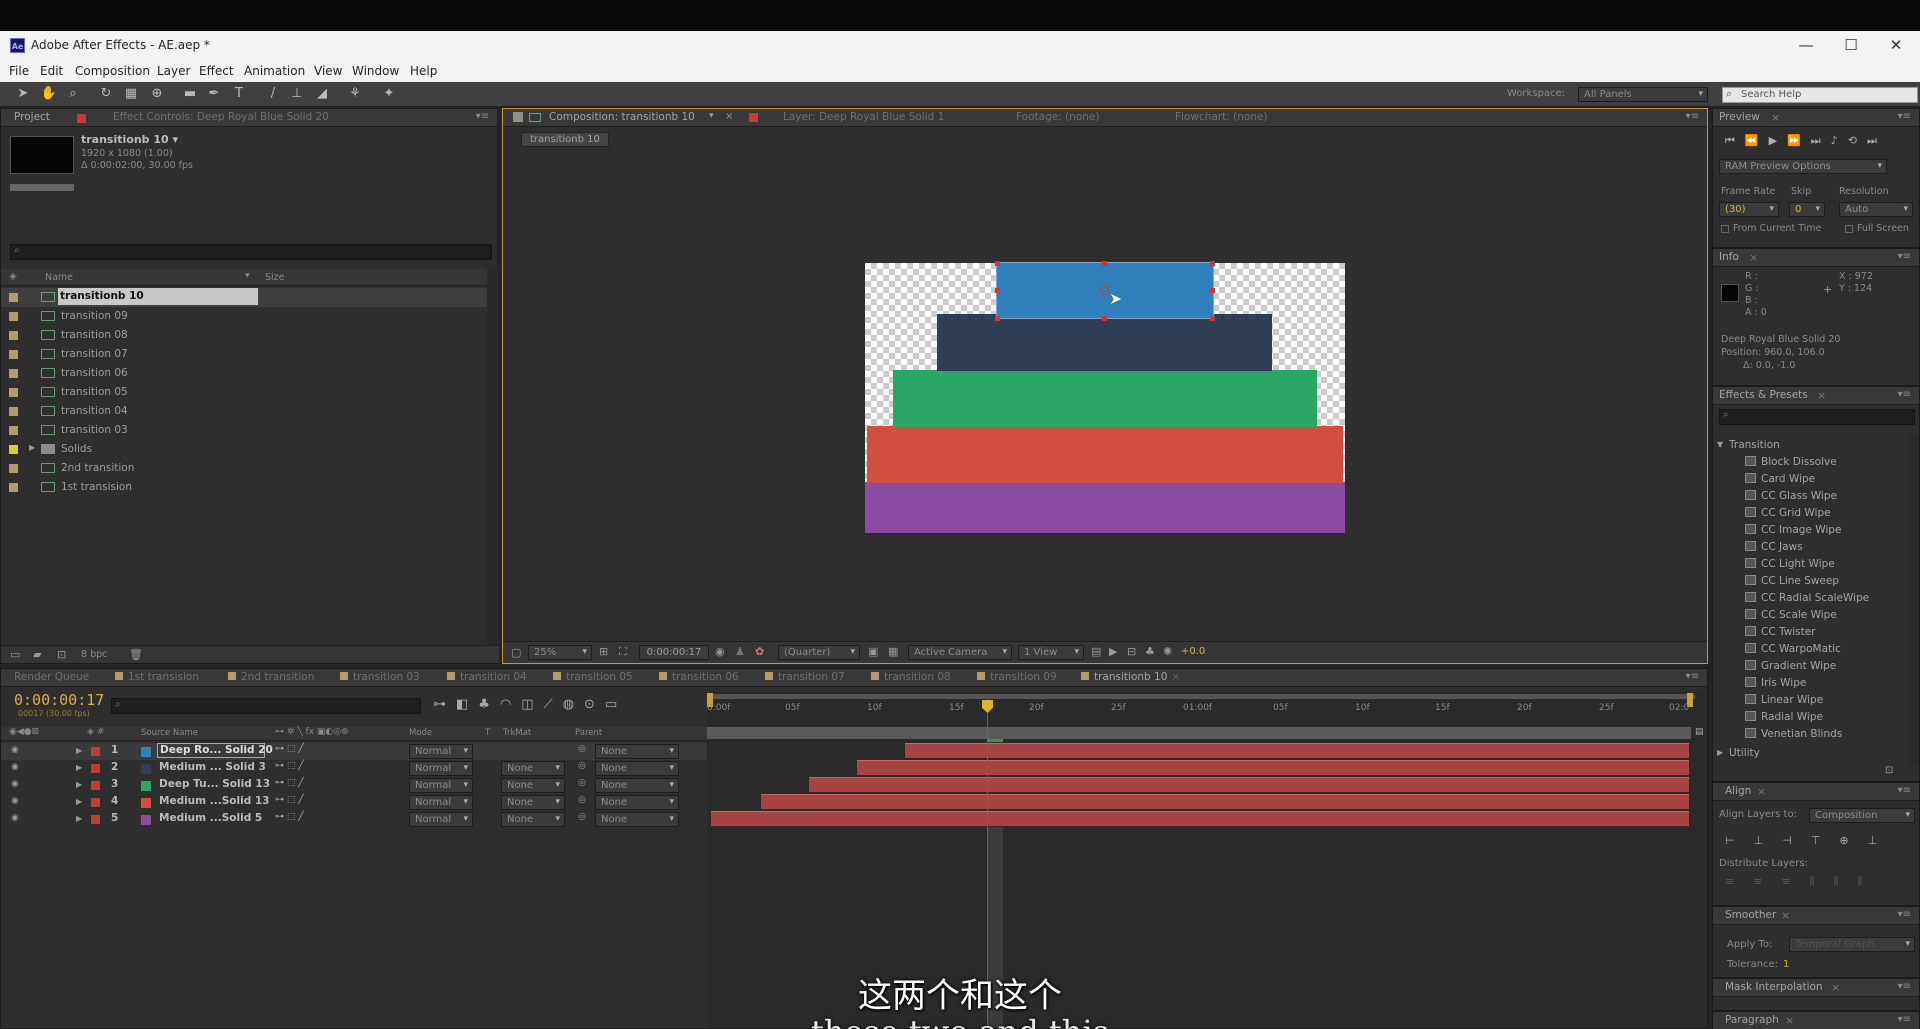 This screenshot has height=1029, width=1920. What do you see at coordinates (740, 651) in the screenshot?
I see `show-snapshot-icon: ♟` at bounding box center [740, 651].